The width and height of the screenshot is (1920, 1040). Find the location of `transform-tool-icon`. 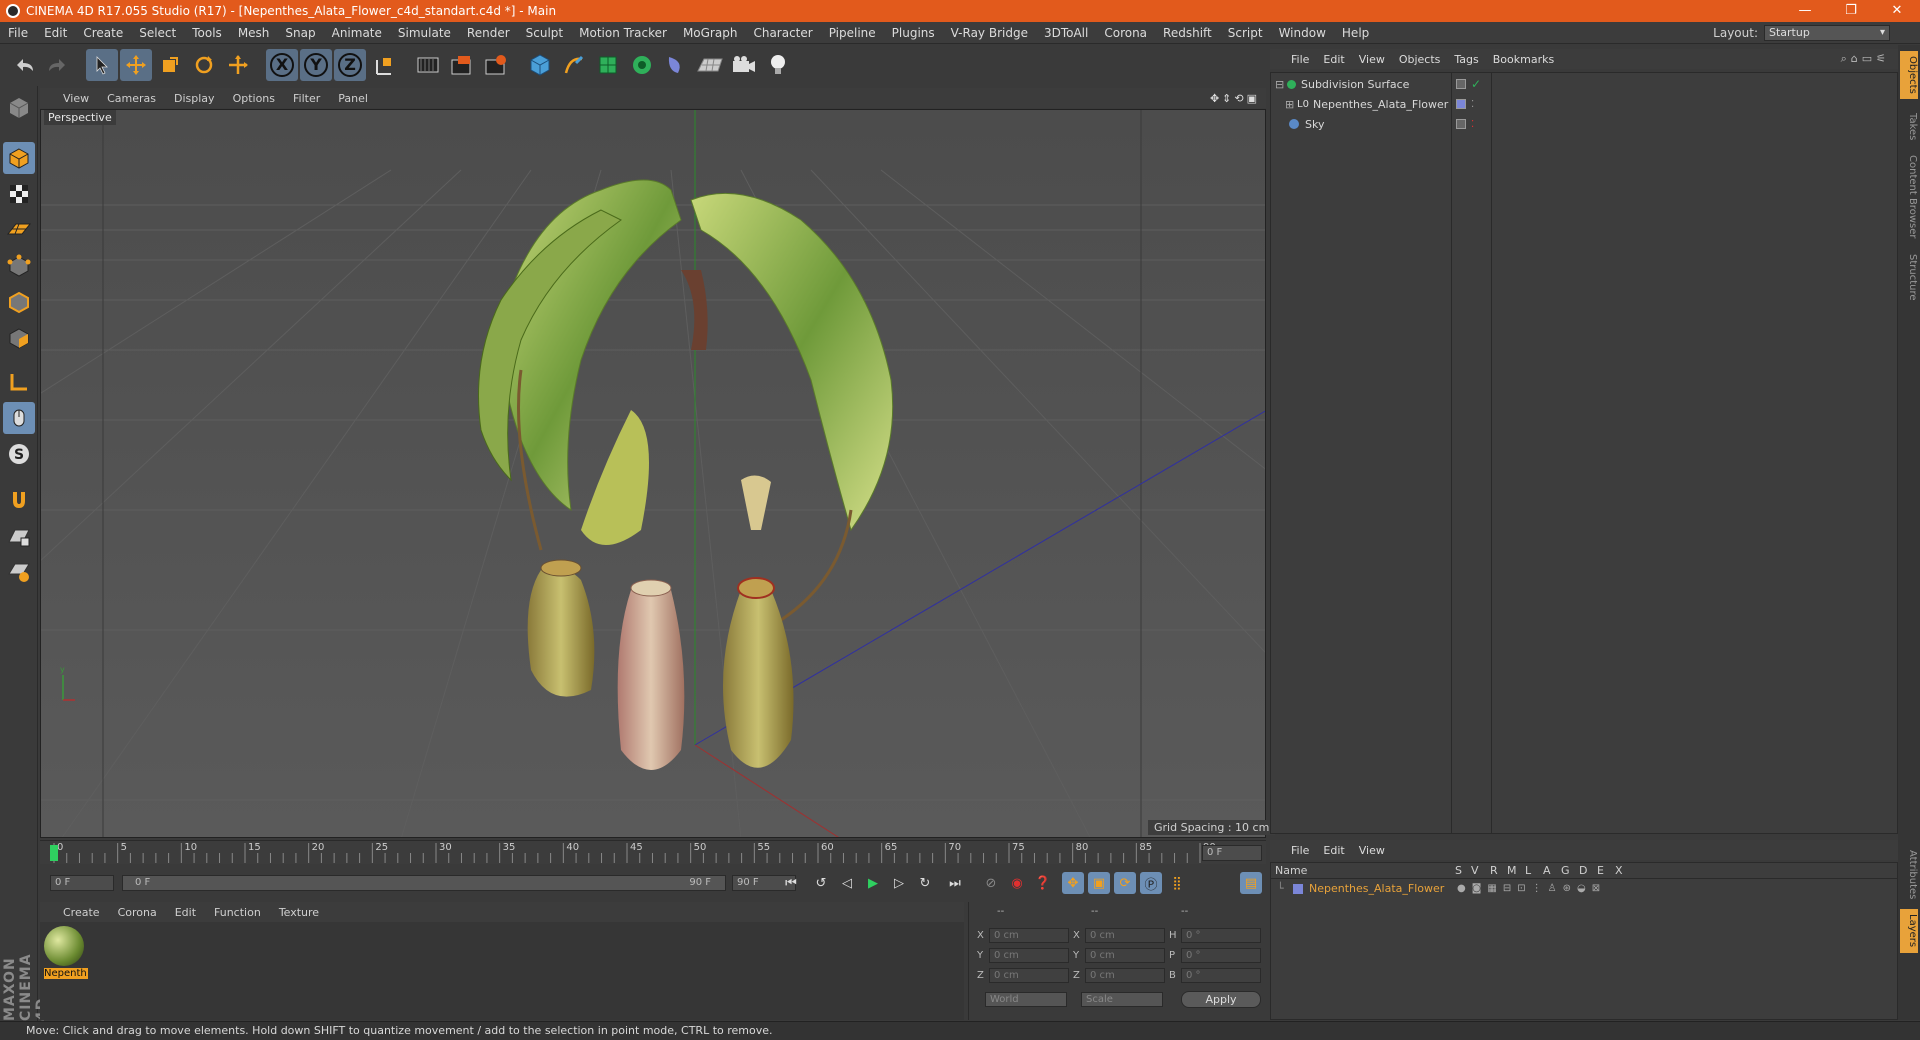

transform-tool-icon is located at coordinates (238, 65).